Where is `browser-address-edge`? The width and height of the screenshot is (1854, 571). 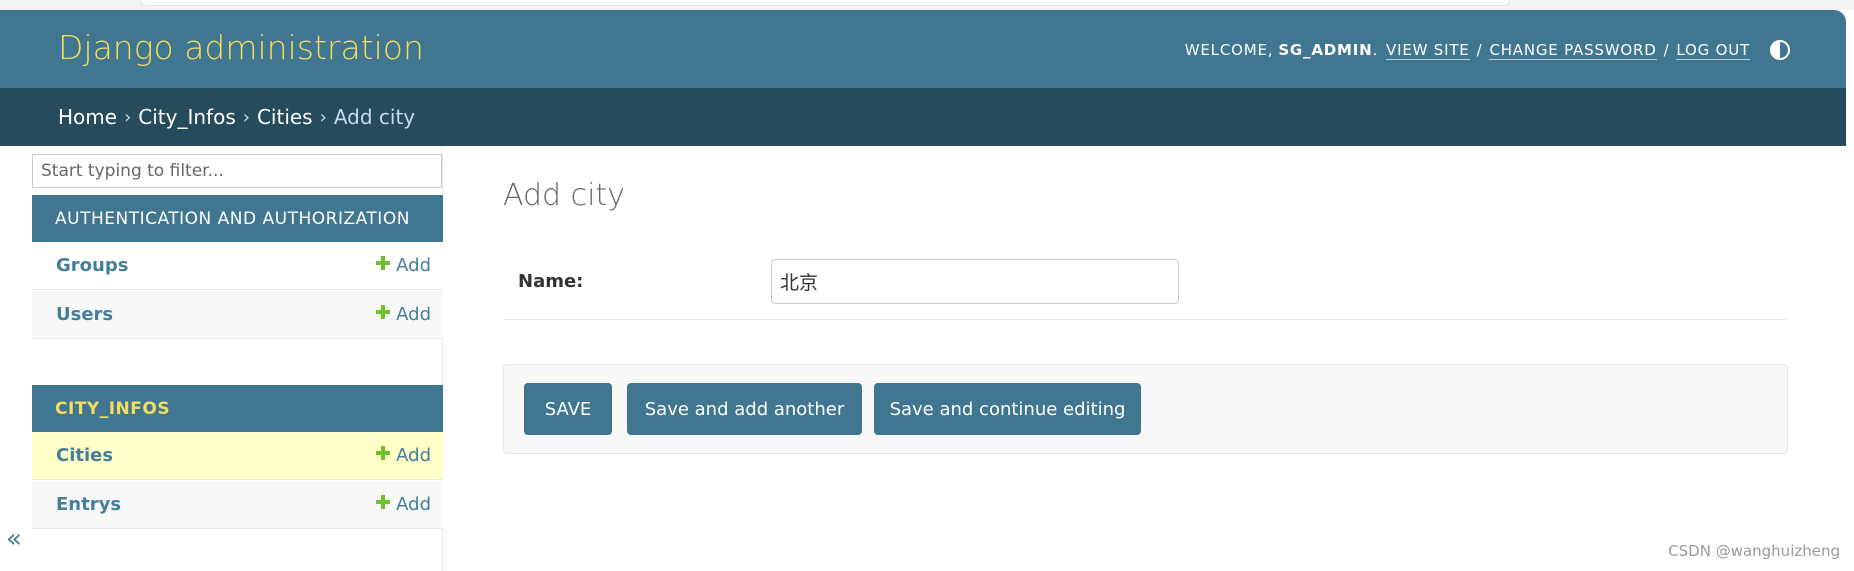
browser-address-edge is located at coordinates (825, 3).